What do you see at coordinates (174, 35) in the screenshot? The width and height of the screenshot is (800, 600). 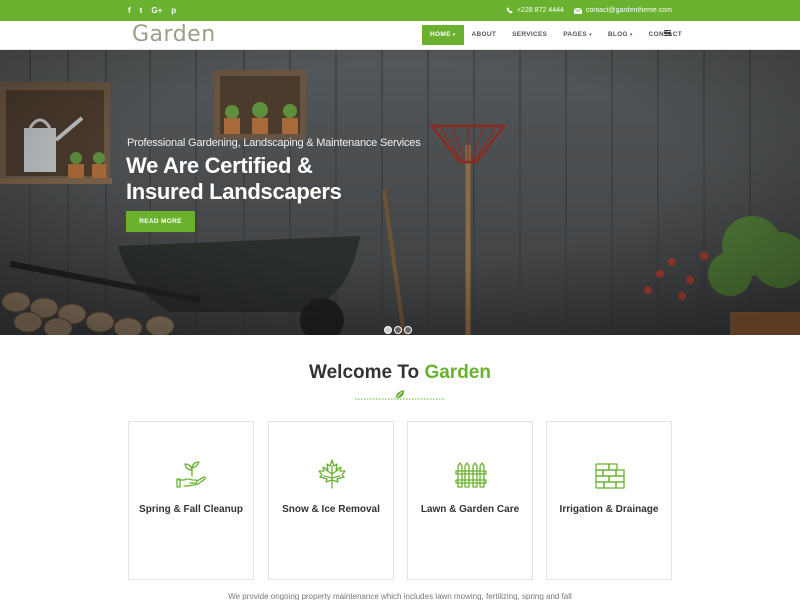 I see `site-logo: Garden` at bounding box center [174, 35].